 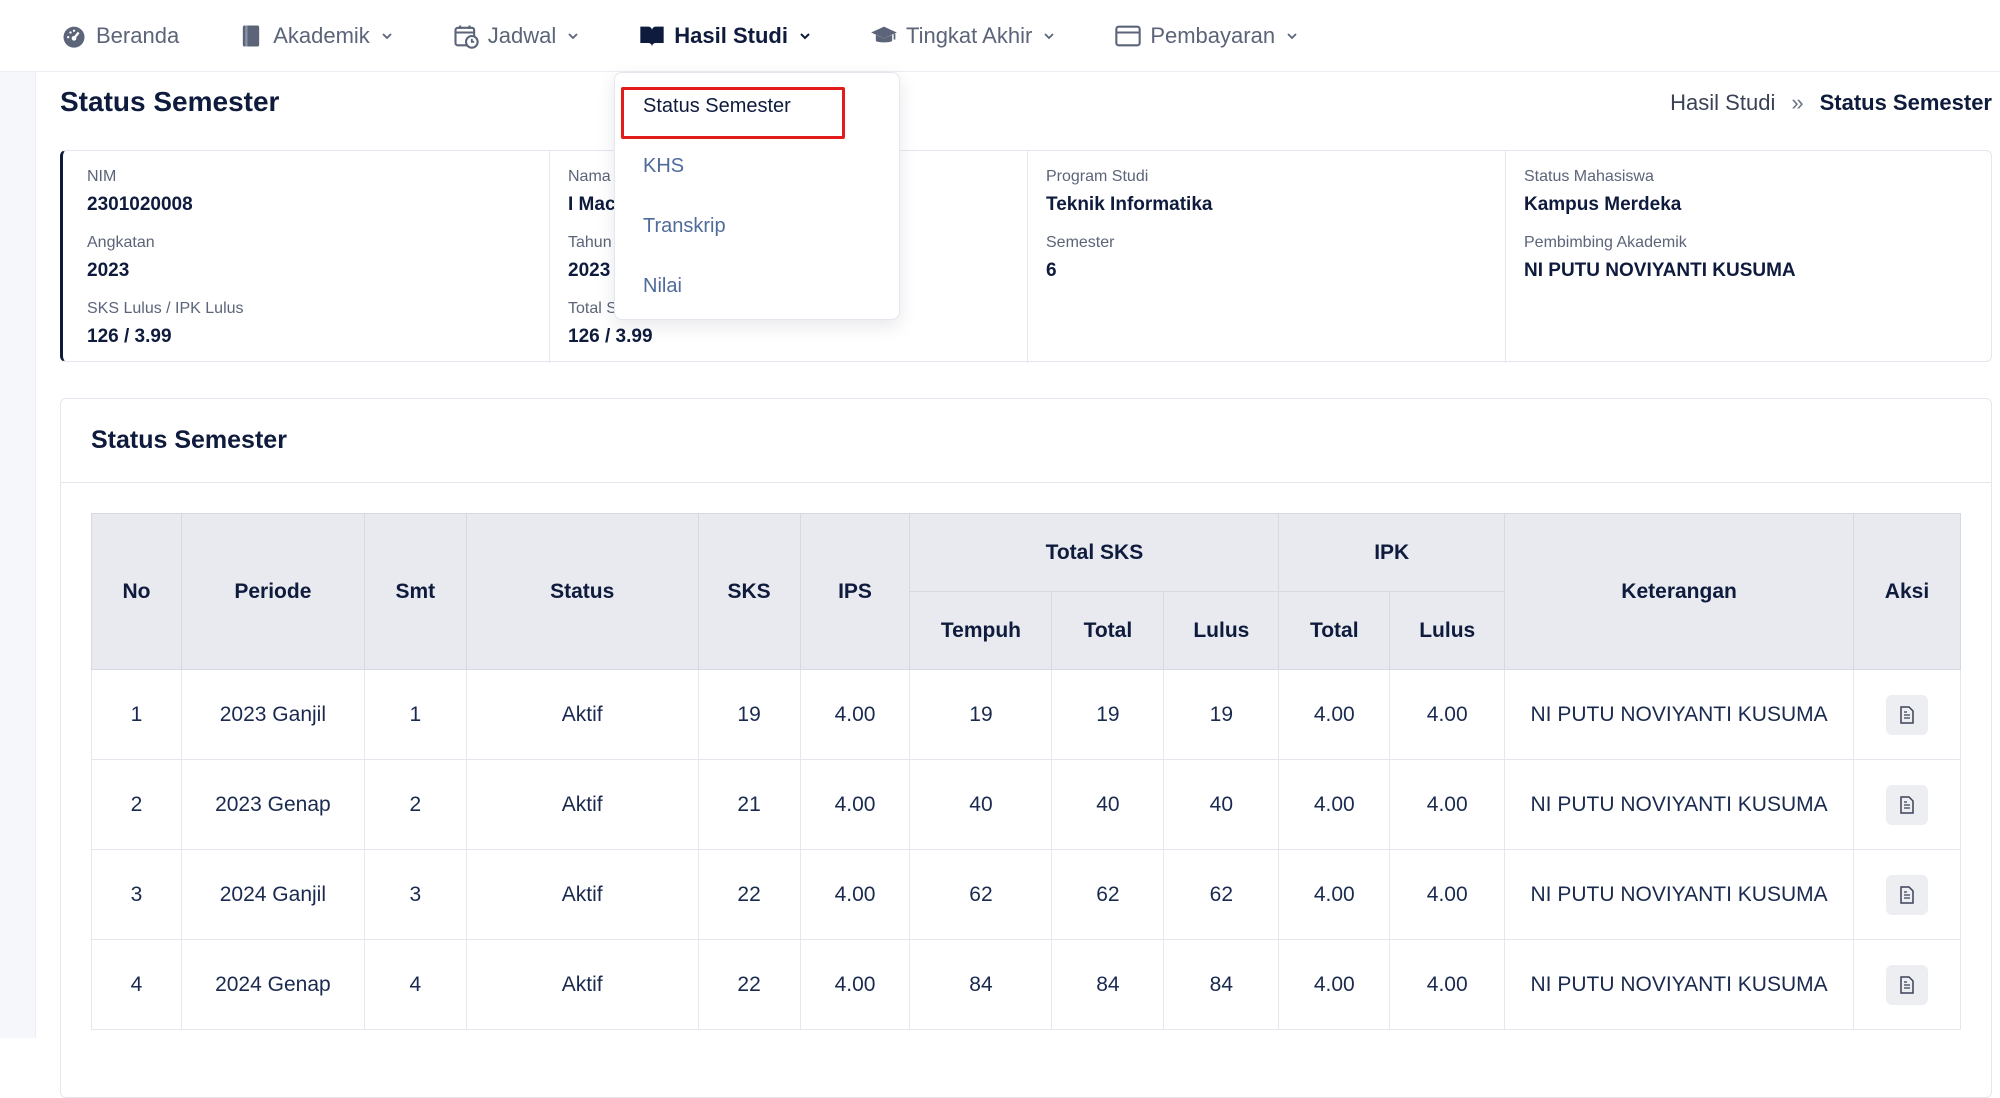 What do you see at coordinates (415, 714) in the screenshot?
I see `cell-smt: 1` at bounding box center [415, 714].